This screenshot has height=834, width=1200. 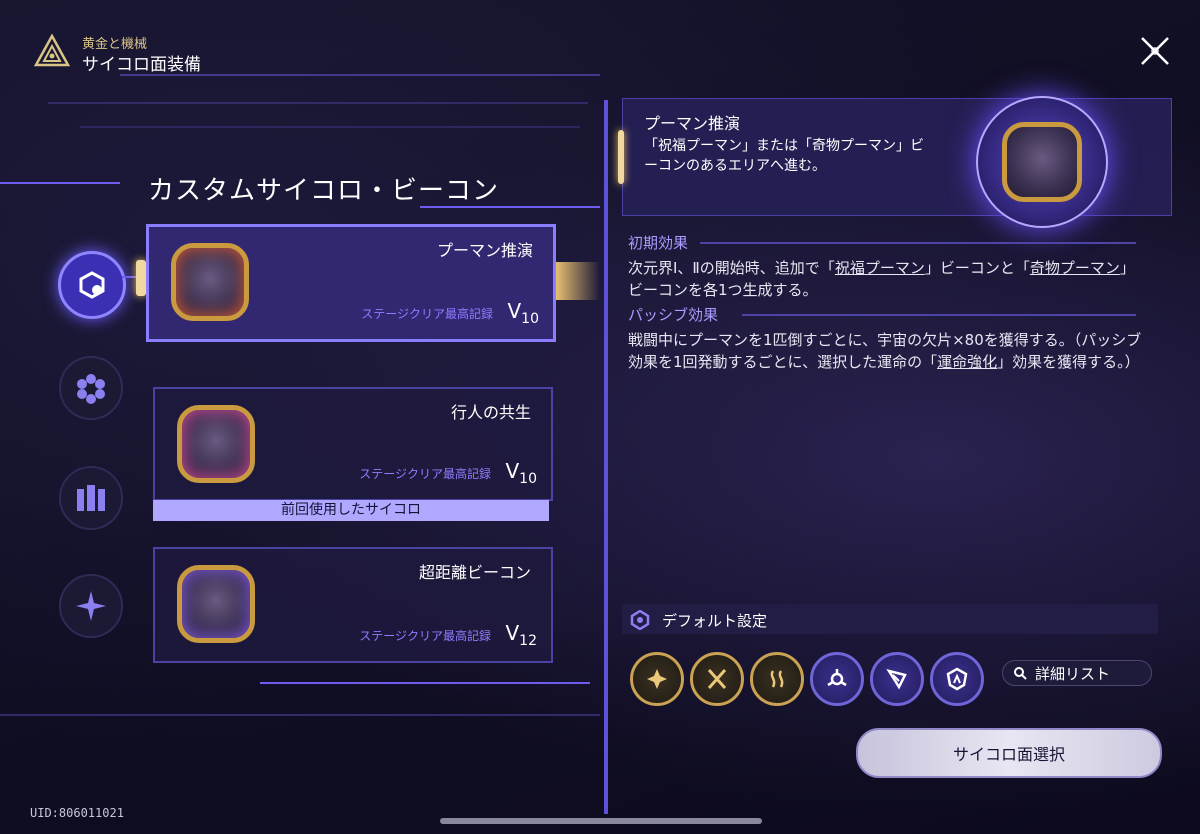 I want to click on passive-effect-label: パッシブ効果, so click(x=673, y=315).